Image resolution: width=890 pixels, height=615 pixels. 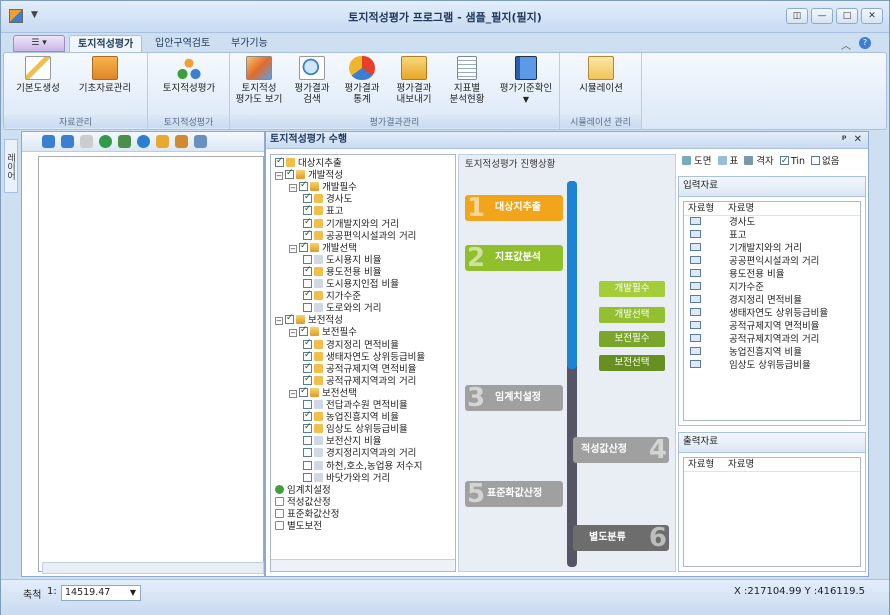 I want to click on tree-item: 대상지추출, so click(x=308, y=162).